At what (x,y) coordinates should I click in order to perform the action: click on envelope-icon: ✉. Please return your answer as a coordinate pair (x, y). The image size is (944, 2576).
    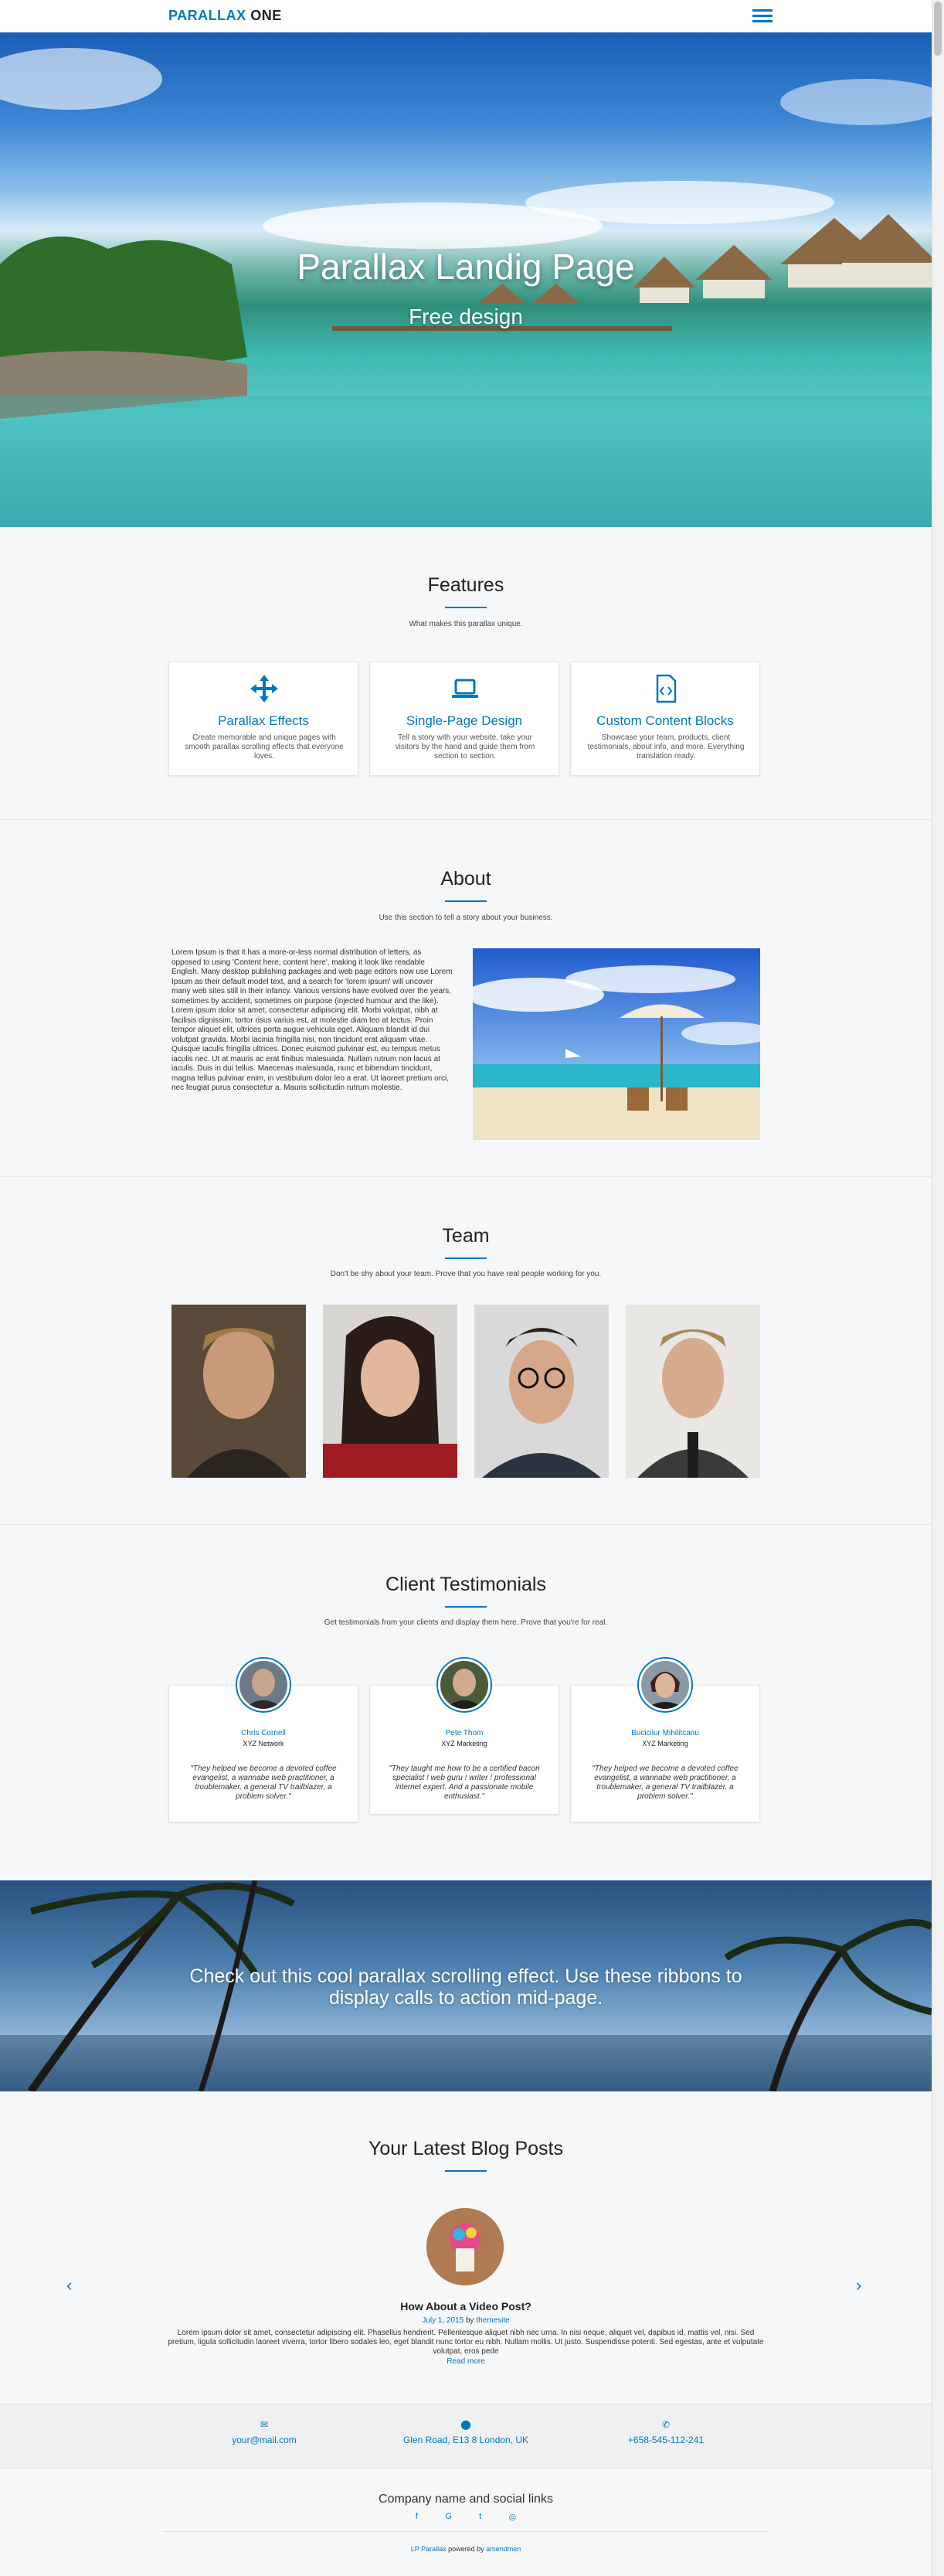
    Looking at the image, I should click on (264, 2424).